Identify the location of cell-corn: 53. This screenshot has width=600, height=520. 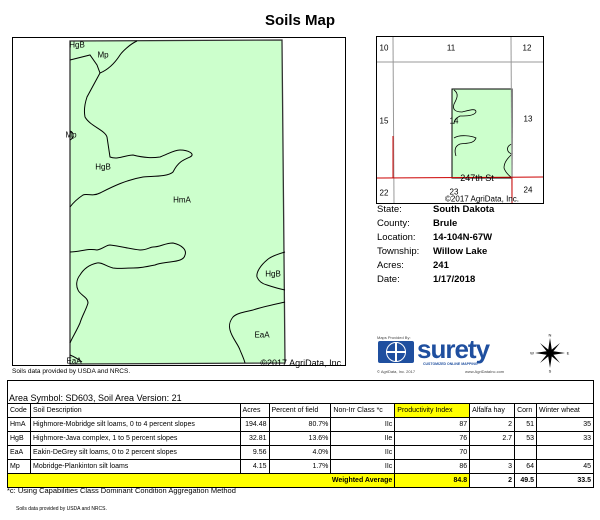
(526, 438).